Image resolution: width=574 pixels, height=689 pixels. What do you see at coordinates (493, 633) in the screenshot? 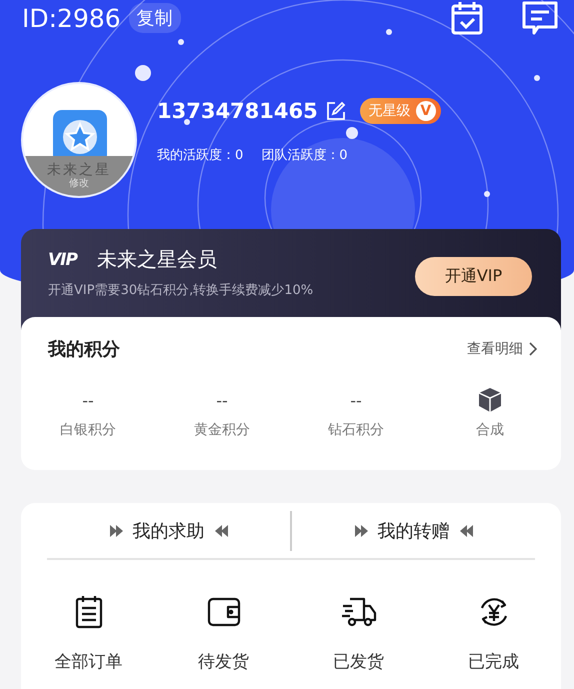
I see `order-status-item: 已完成` at bounding box center [493, 633].